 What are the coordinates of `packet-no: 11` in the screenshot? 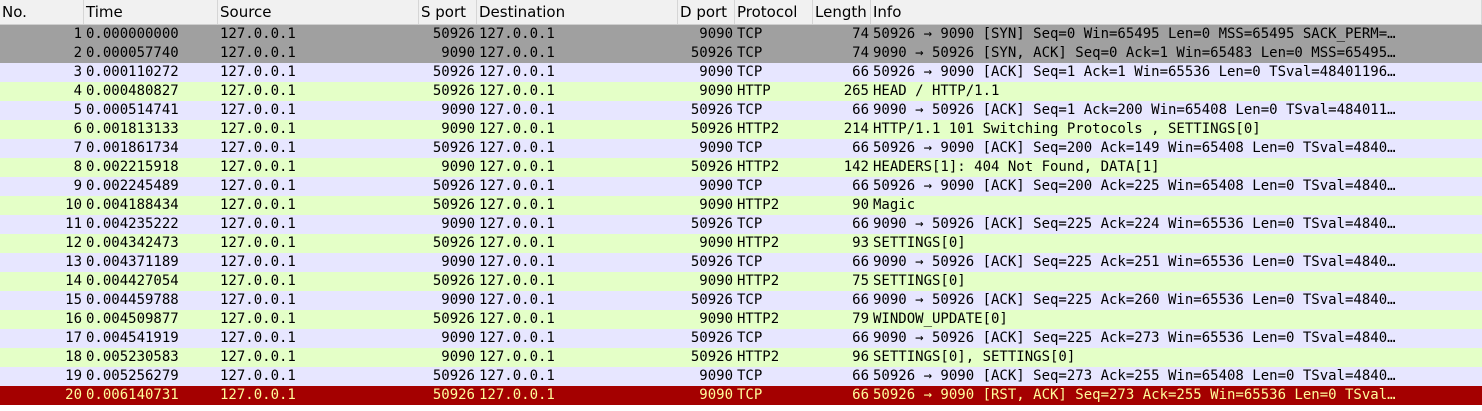 It's located at (73, 224).